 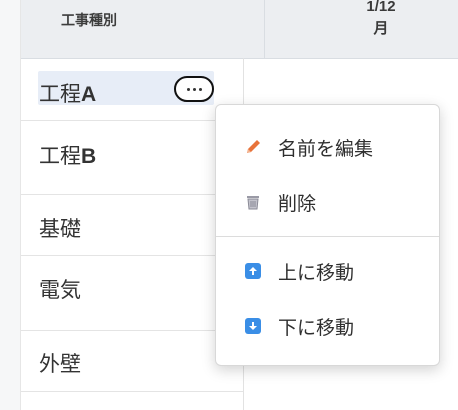 I want to click on pencil-icon, so click(x=253, y=147).